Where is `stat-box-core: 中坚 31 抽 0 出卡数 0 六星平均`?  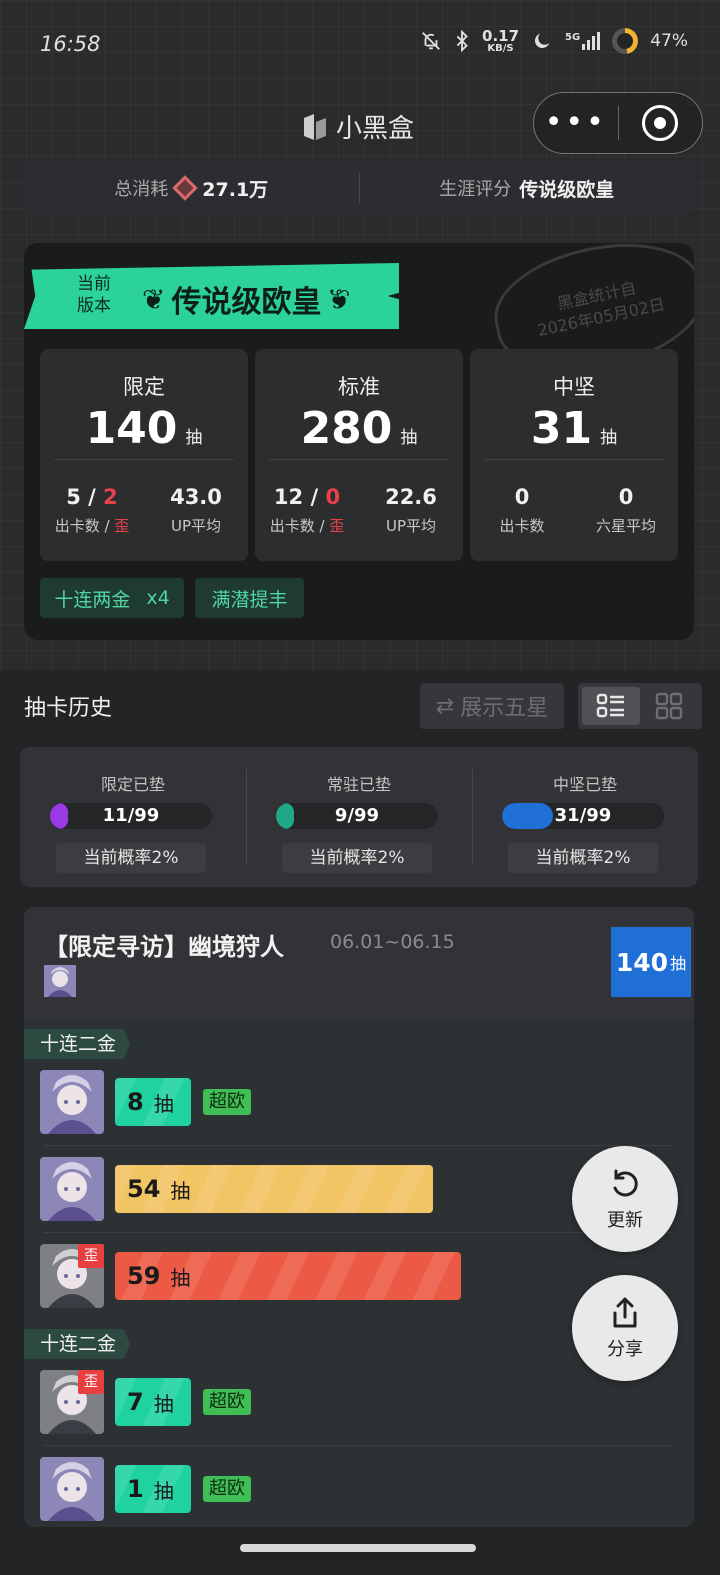 stat-box-core: 中坚 31 抽 0 出卡数 0 六星平均 is located at coordinates (574, 455).